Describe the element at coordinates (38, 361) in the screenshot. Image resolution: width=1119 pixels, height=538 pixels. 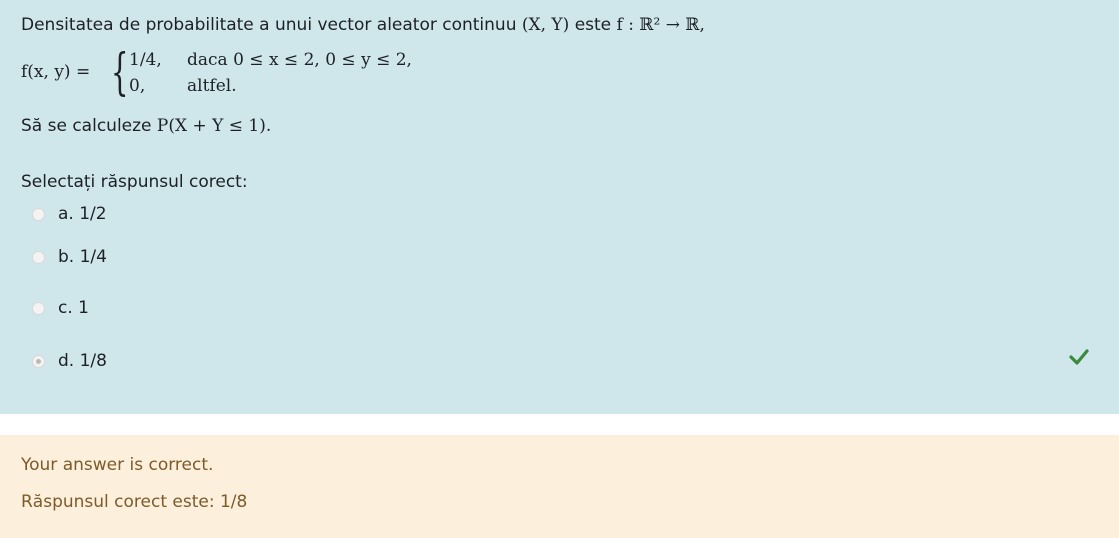
I see `radio-button-selected` at that location.